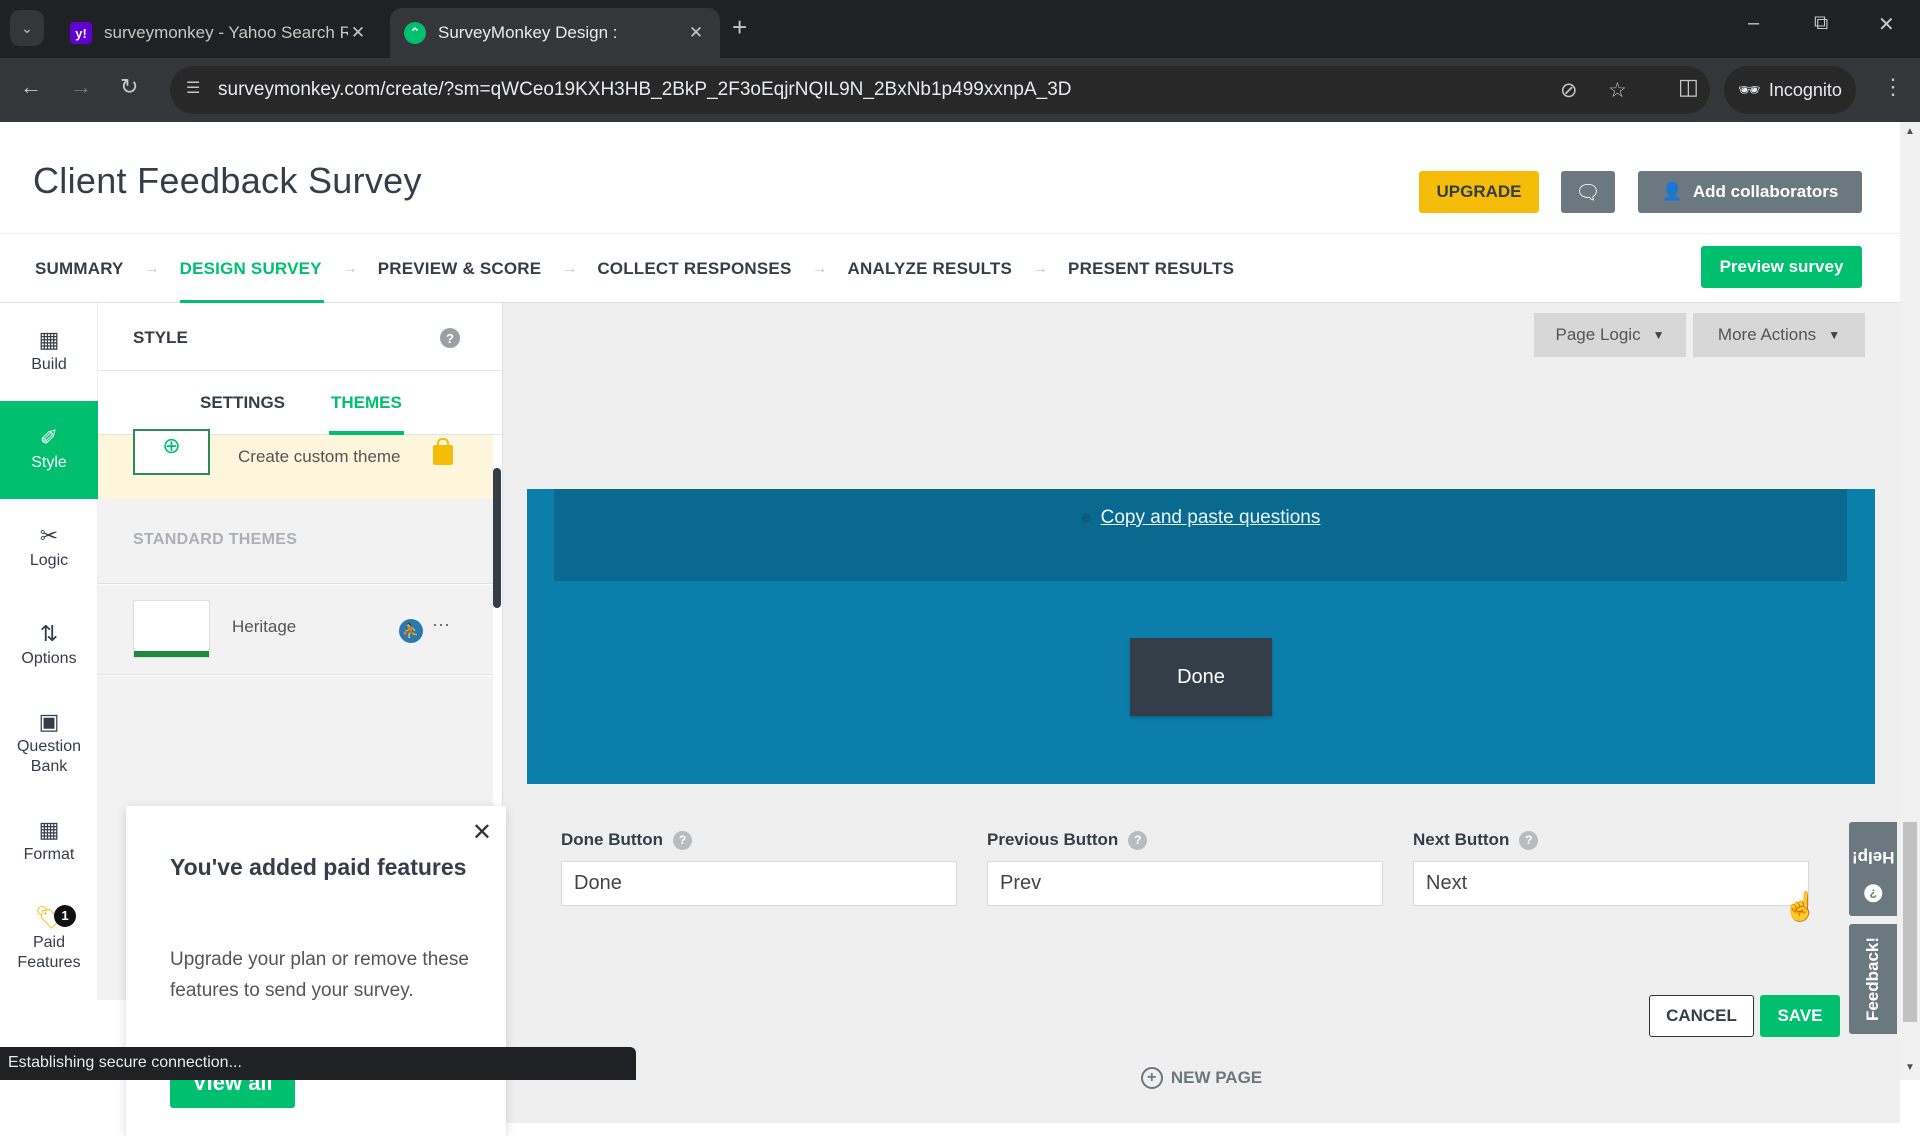 This screenshot has height=1136, width=1920. Describe the element at coordinates (1781, 267) in the screenshot. I see `preview-survey-button: Preview survey` at that location.